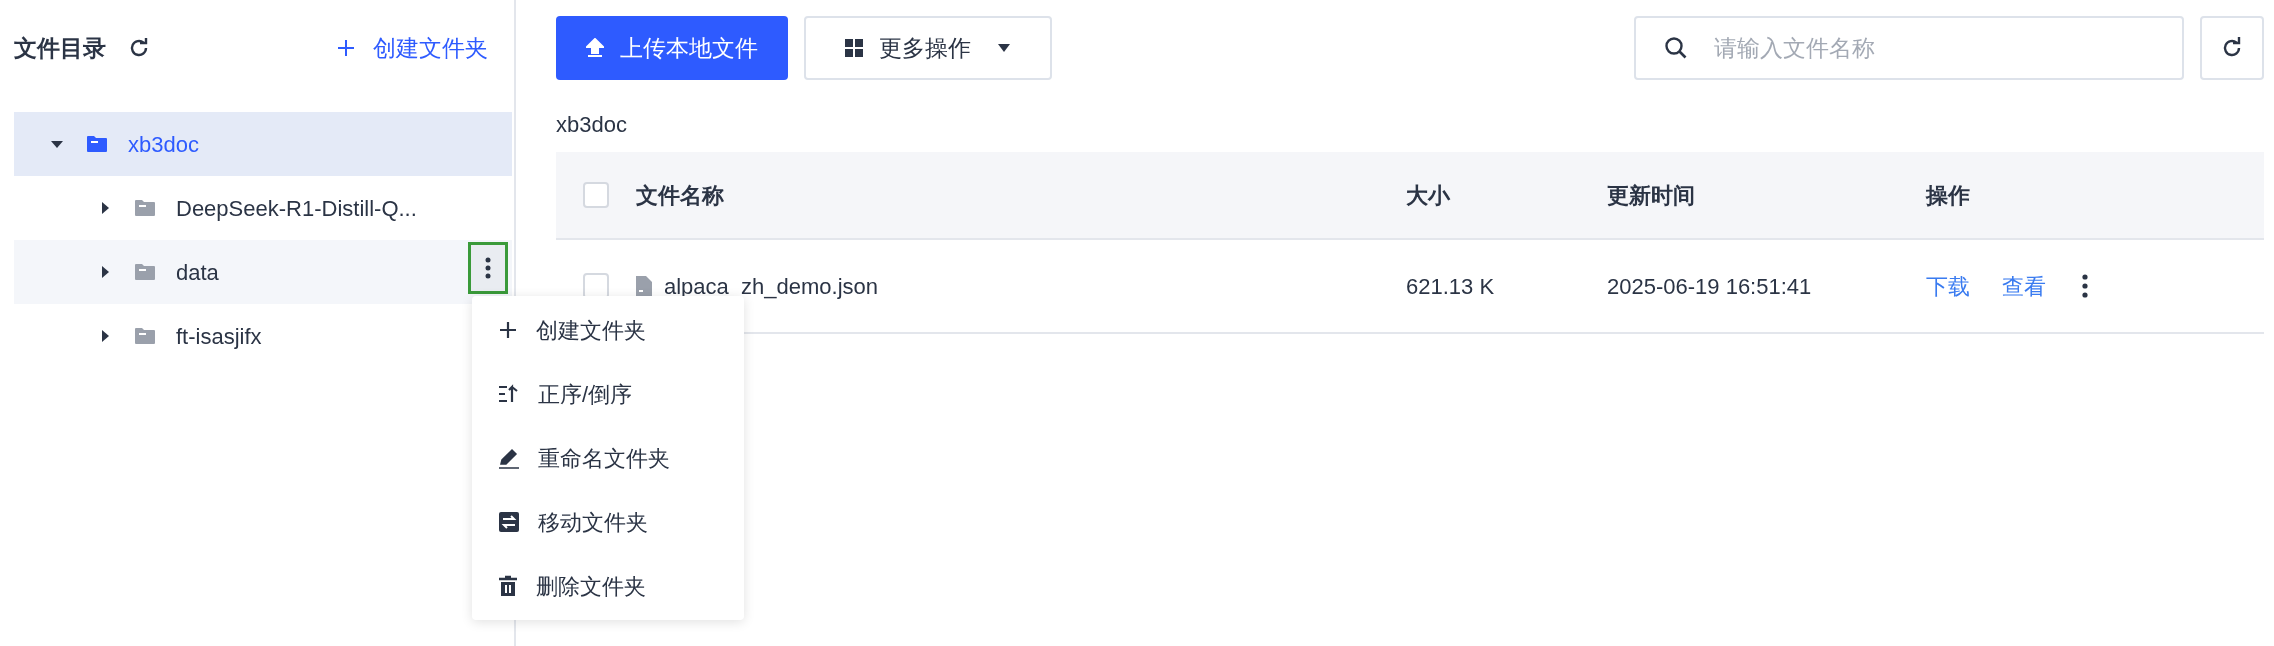 This screenshot has width=2274, height=646. What do you see at coordinates (928, 48) in the screenshot?
I see `more-actions-button: 更多操作` at bounding box center [928, 48].